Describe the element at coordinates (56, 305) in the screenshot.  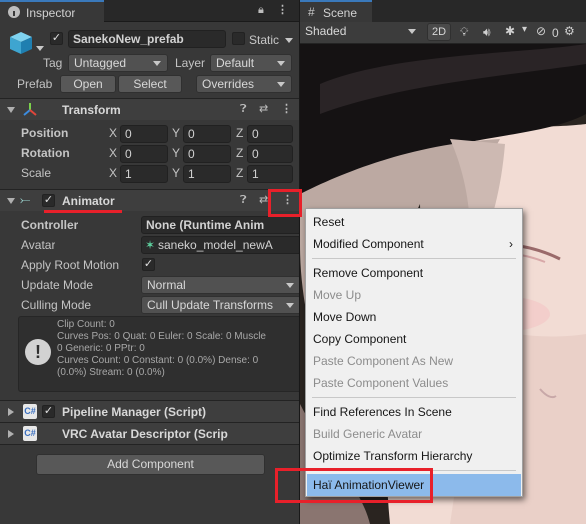
I see `culling-mode-label: Culling Mode` at that location.